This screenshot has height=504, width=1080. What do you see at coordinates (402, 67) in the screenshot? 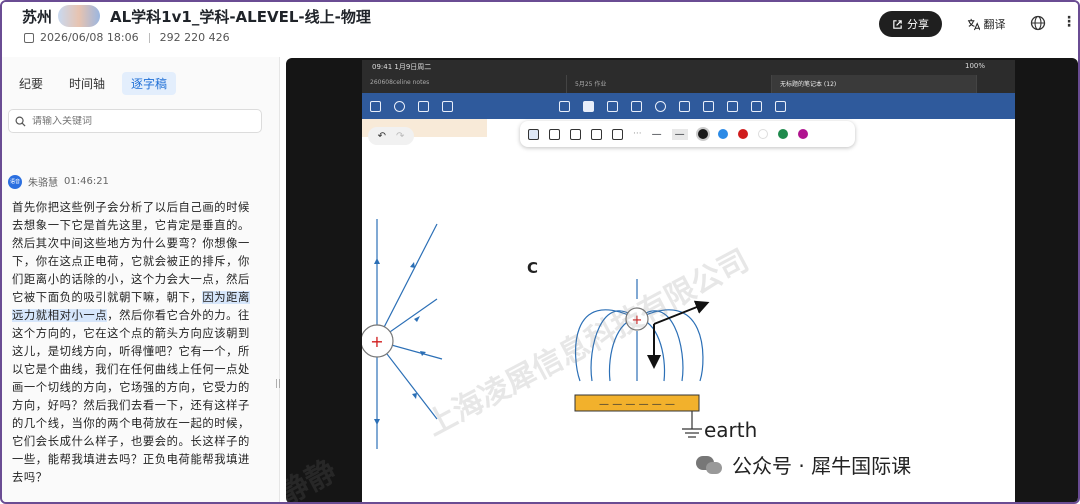
I see `ipad-time: 09:41 1月9日周二` at bounding box center [402, 67].